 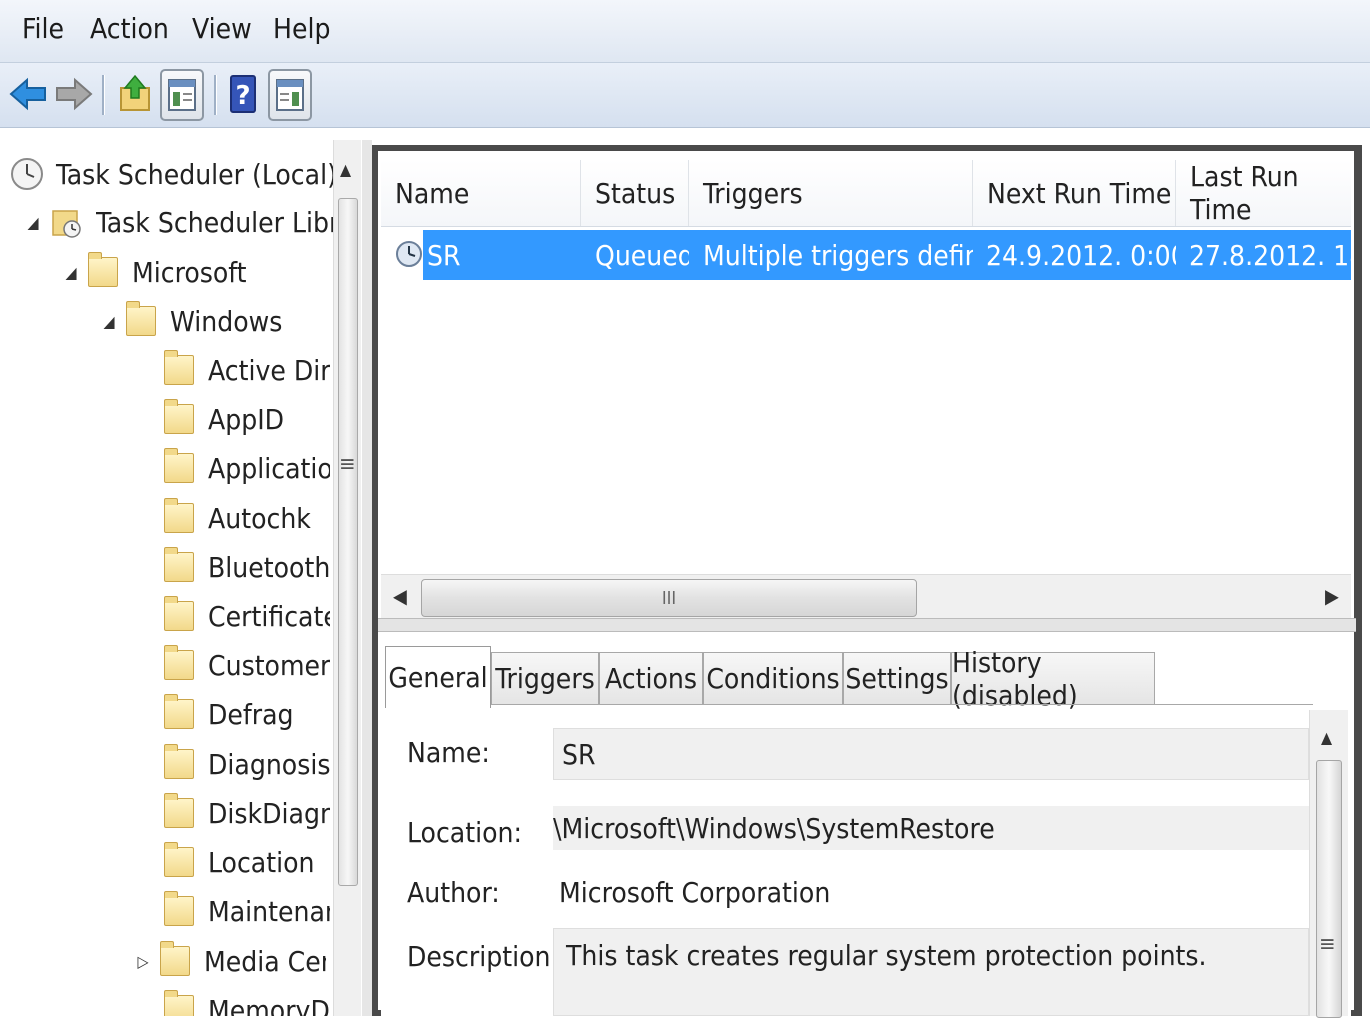 I want to click on list-horizontal-scrollbar: ◀ III ▶, so click(x=866, y=597).